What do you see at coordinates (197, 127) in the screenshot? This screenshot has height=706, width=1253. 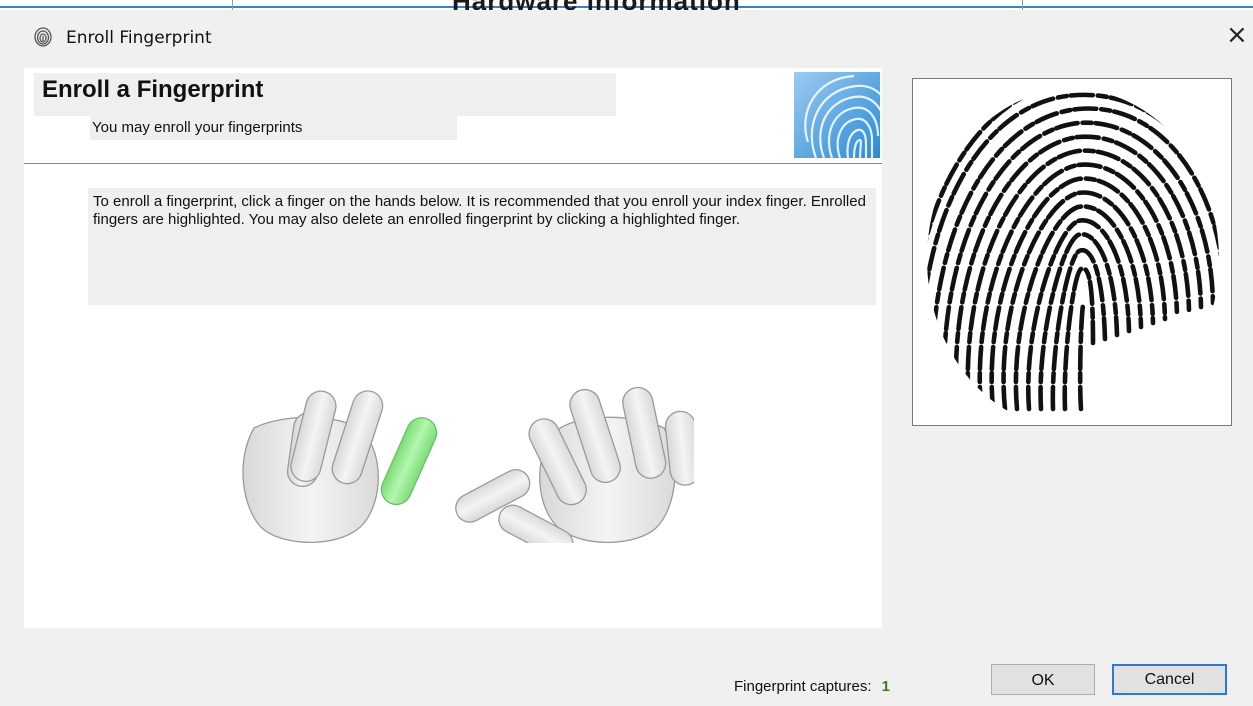 I see `page-subtitle: You may enroll your fingerprints` at bounding box center [197, 127].